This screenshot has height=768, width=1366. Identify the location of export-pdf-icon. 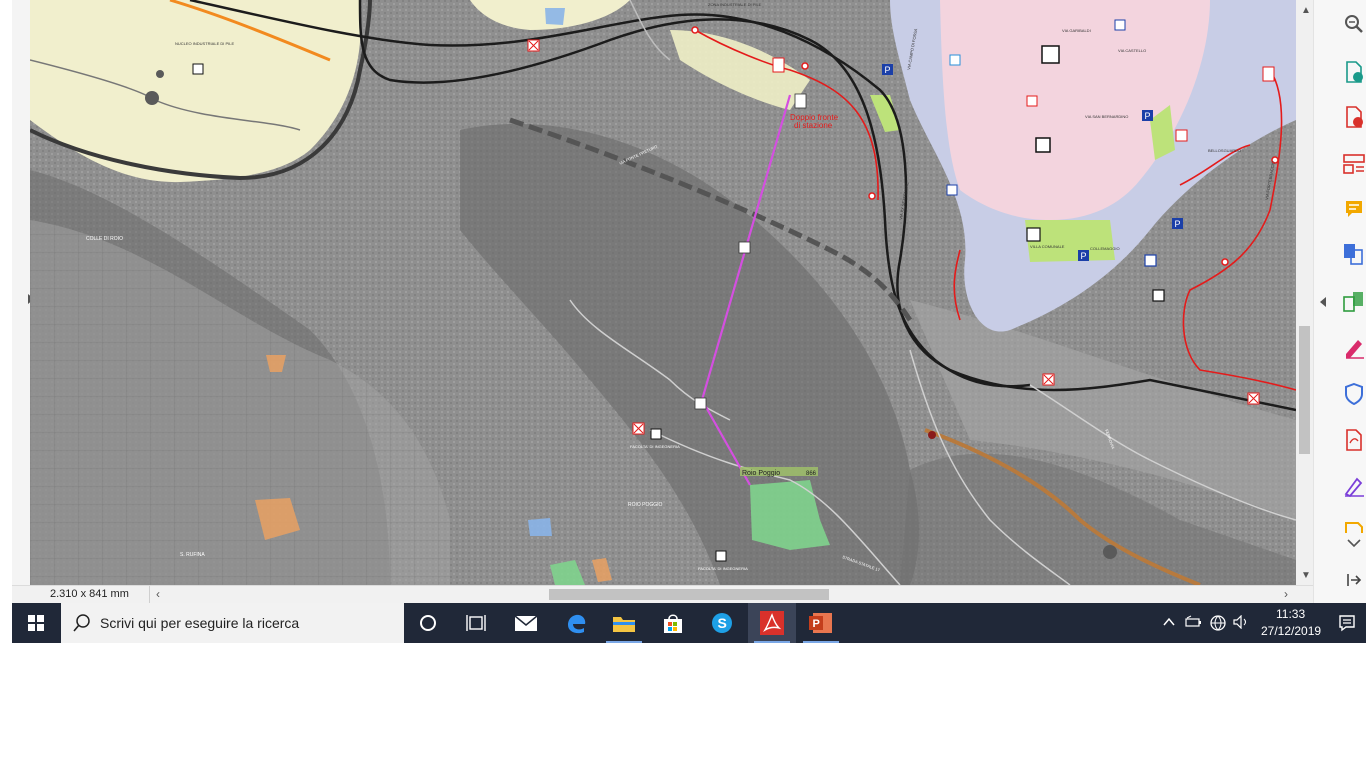
(1354, 72).